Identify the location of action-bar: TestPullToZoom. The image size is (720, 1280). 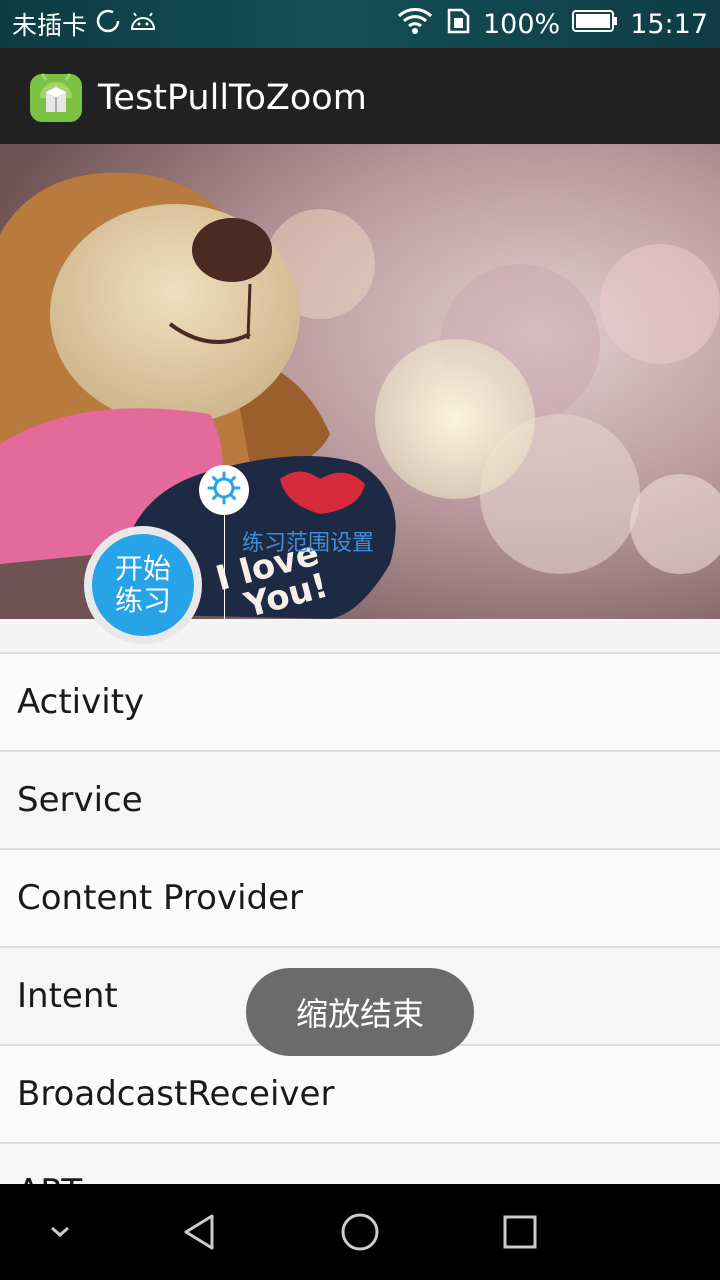
(360, 96).